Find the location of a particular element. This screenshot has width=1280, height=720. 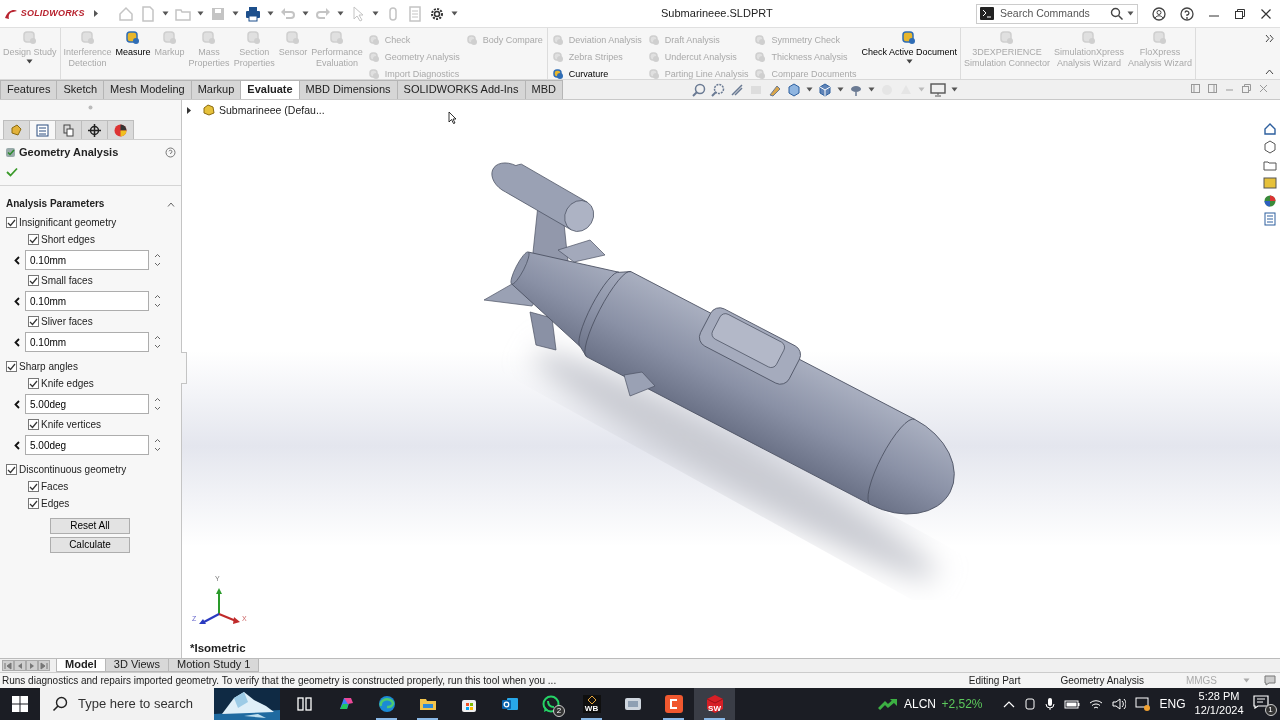

tab: 3D Views is located at coordinates (137, 665).